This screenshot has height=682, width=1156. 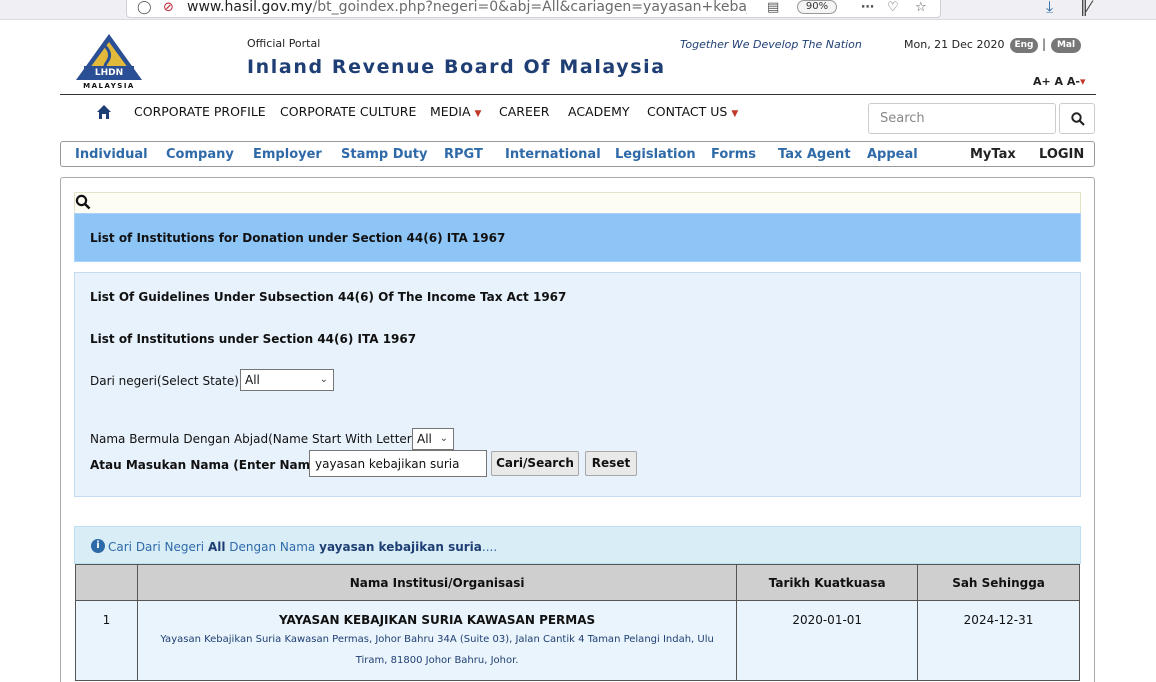 What do you see at coordinates (771, 44) in the screenshot?
I see `slogan: Together We Develop The Nation` at bounding box center [771, 44].